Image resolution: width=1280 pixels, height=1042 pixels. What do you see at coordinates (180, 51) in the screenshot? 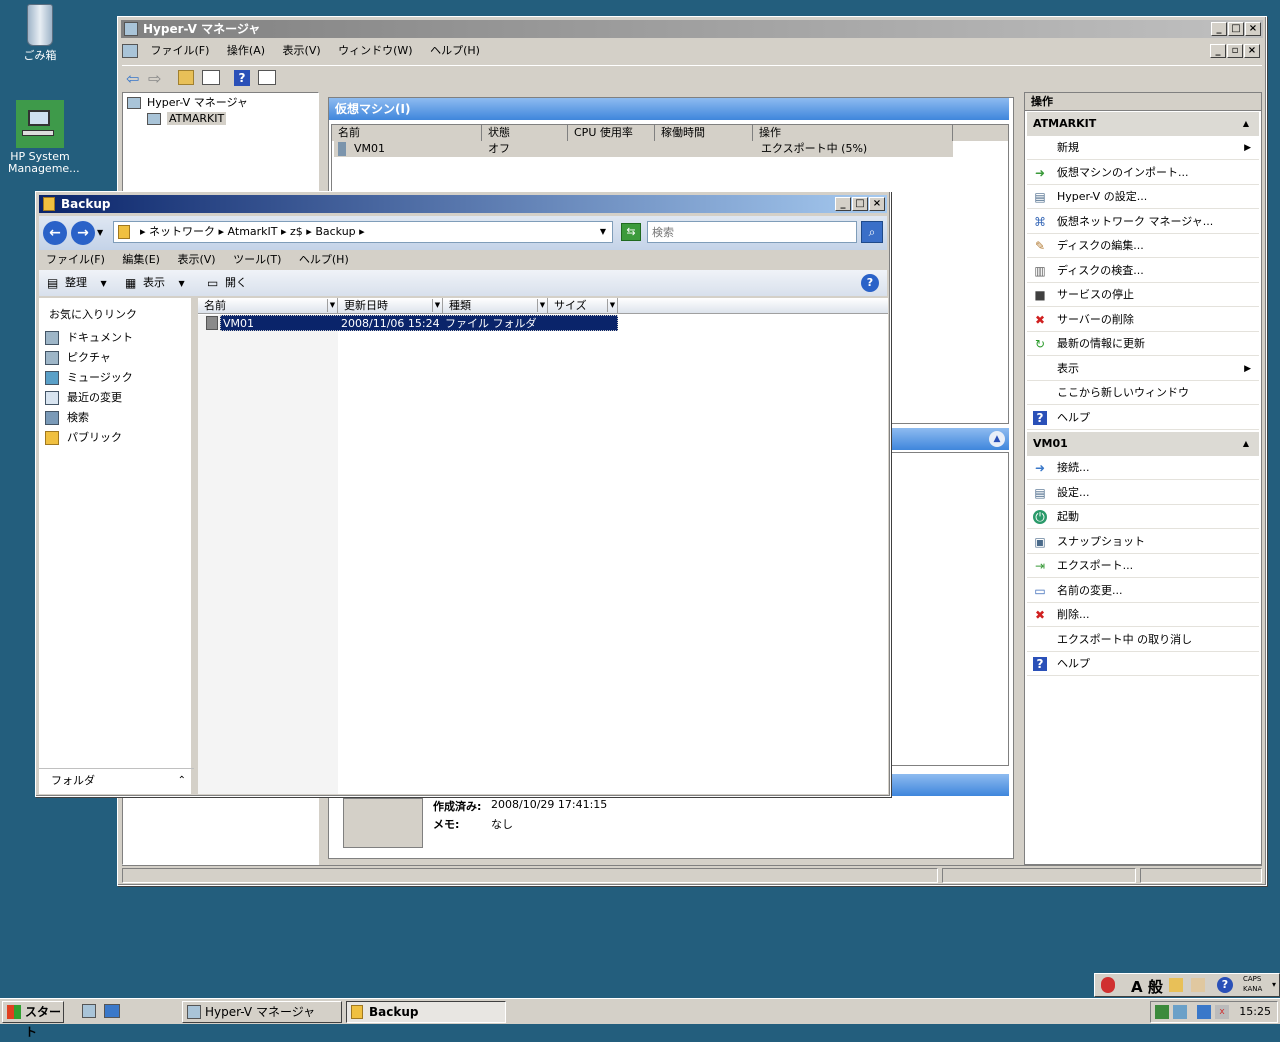
I see `menu-file: ファイル(F)` at bounding box center [180, 51].